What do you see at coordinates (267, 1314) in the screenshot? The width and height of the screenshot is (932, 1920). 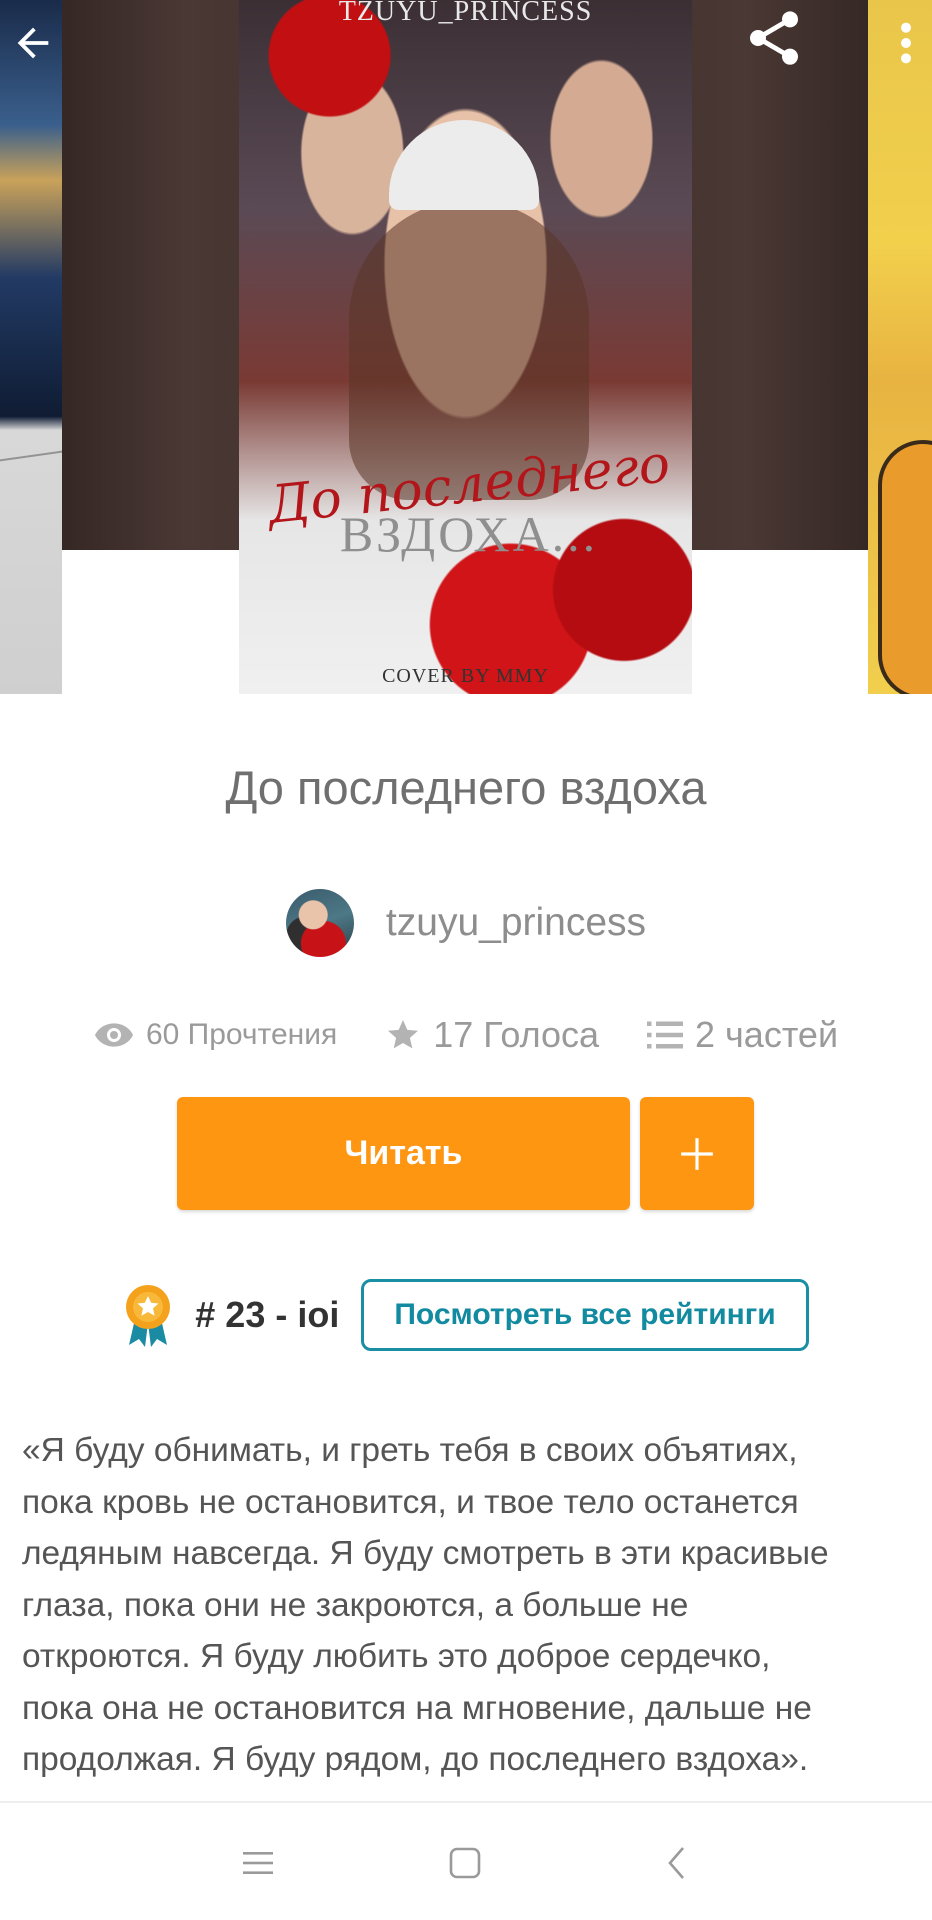 I see `ranking-text: # 23 - ioi` at bounding box center [267, 1314].